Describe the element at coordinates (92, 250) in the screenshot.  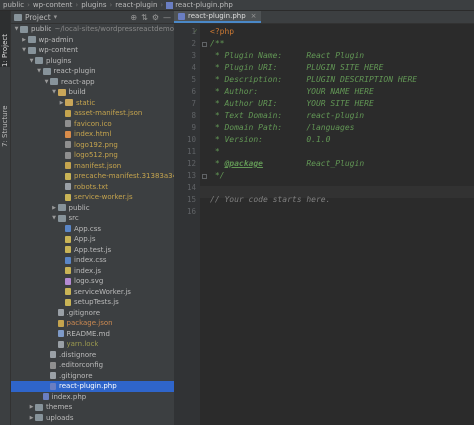
I see `tree-row: App.test.js` at that location.